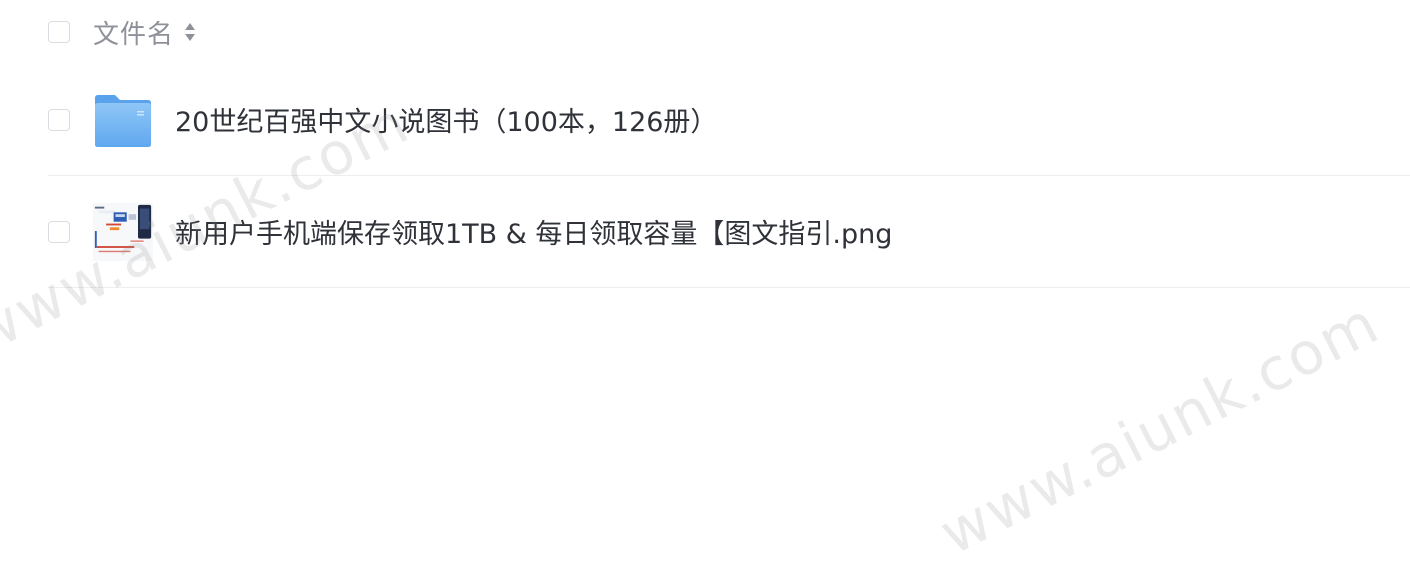 Image resolution: width=1410 pixels, height=588 pixels. I want to click on filename-column-header: 文件名, so click(133, 32).